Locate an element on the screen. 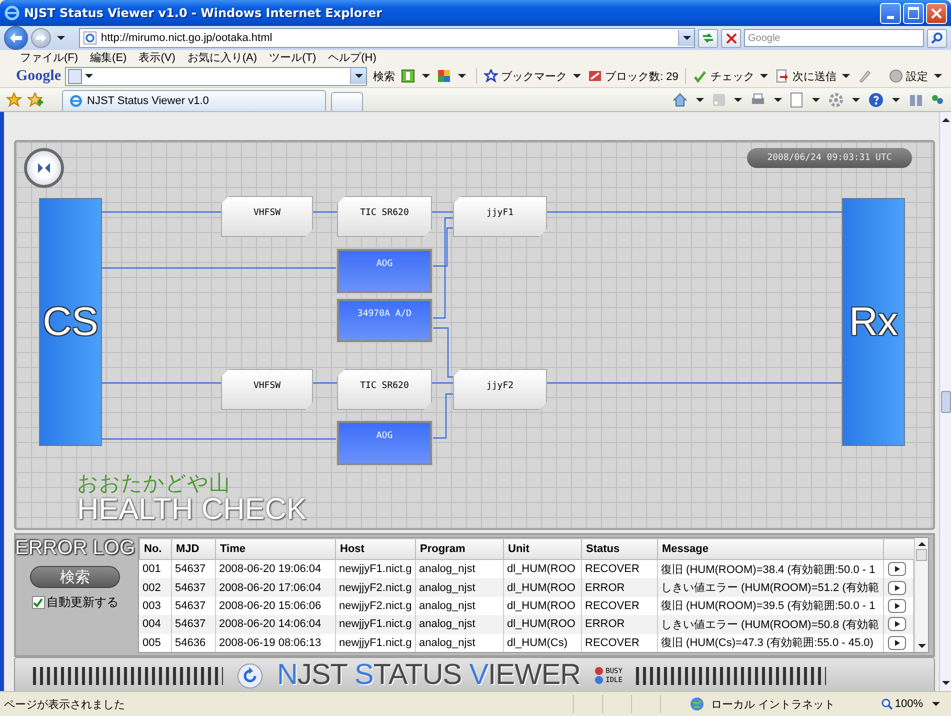 This screenshot has width=951, height=716. send-page-icon is located at coordinates (782, 76).